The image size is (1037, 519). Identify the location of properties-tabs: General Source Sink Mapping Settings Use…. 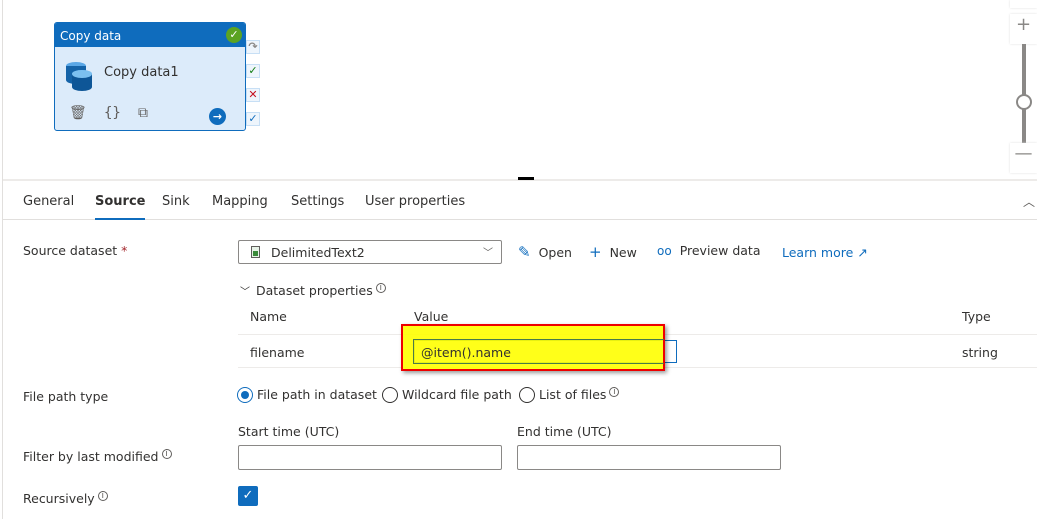
(520, 200).